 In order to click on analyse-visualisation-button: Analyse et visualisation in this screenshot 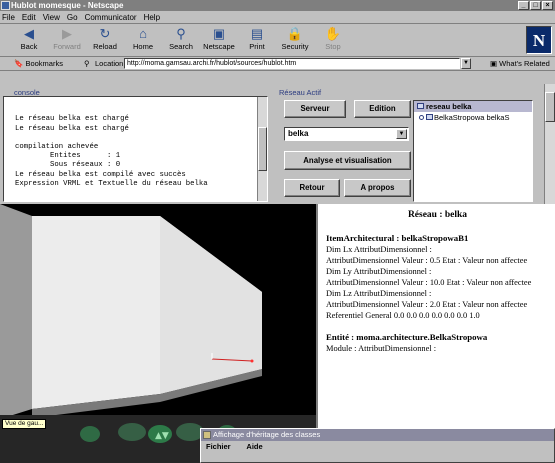, I will do `click(347, 160)`.